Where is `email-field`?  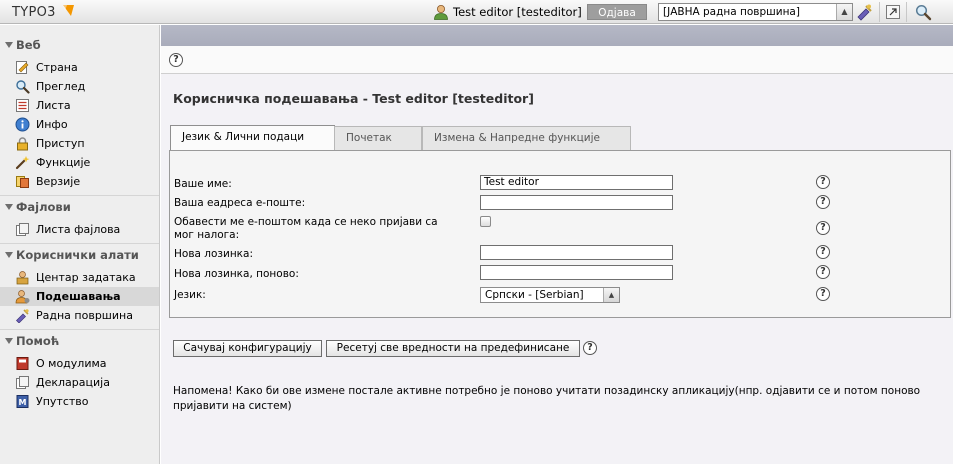 email-field is located at coordinates (576, 202).